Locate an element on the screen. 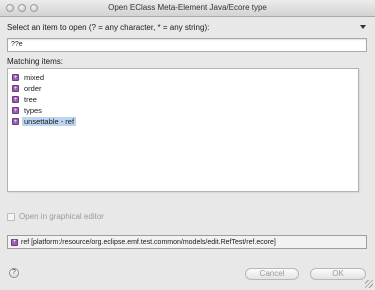 This screenshot has width=375, height=290. cancel-button: Cancel is located at coordinates (272, 274).